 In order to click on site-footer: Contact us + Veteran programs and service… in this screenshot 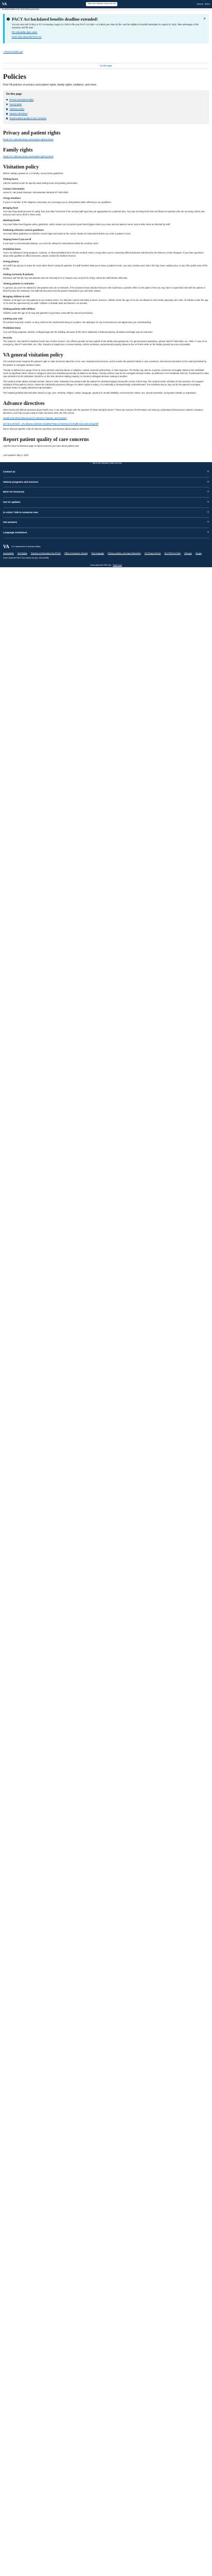, I will do `click(106, 514)`.